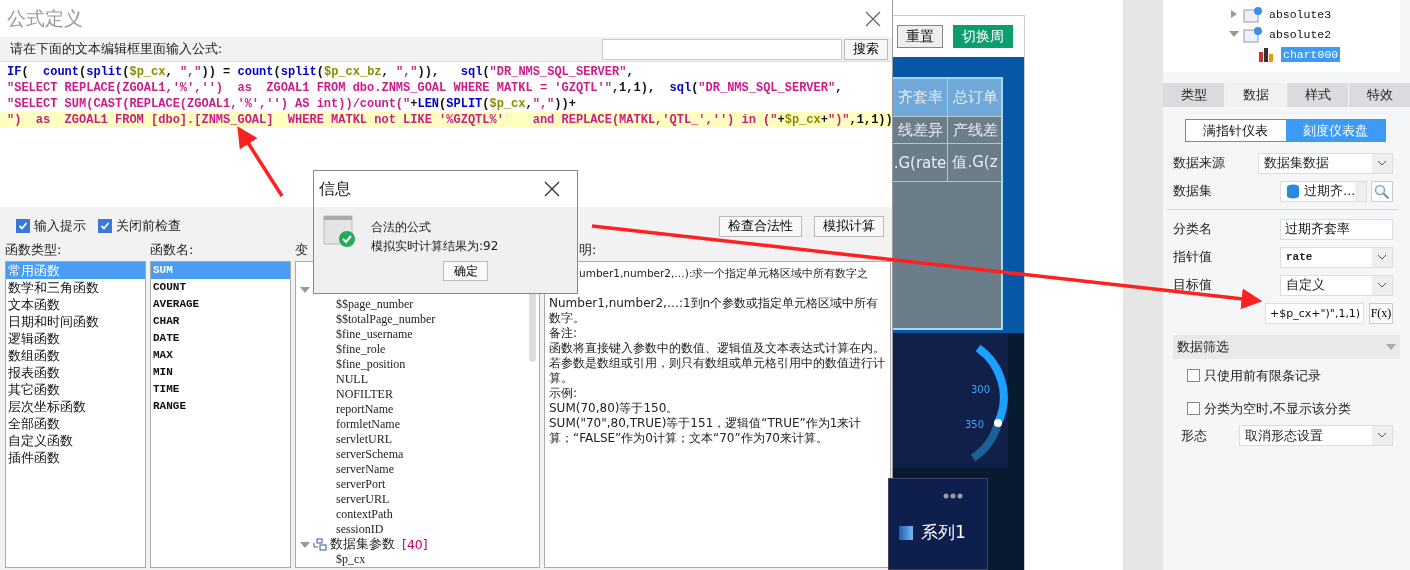 The width and height of the screenshot is (1410, 570). Describe the element at coordinates (1336, 229) in the screenshot. I see `input-field: 过期齐套率` at that location.